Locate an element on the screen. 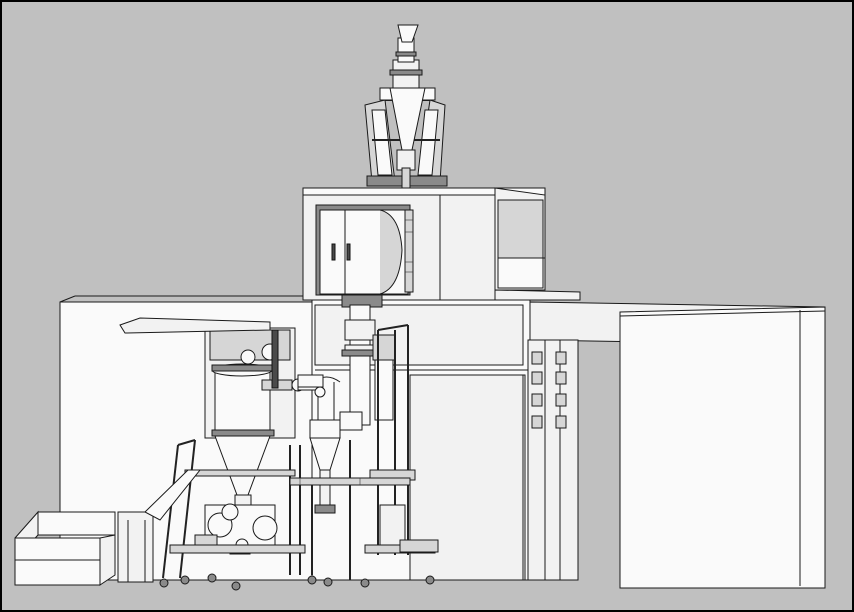 The height and width of the screenshot is (612, 854). drum-cabinet is located at coordinates (364, 250).